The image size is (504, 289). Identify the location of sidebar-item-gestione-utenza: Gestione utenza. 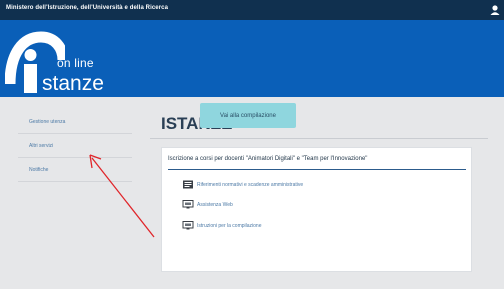
(75, 122).